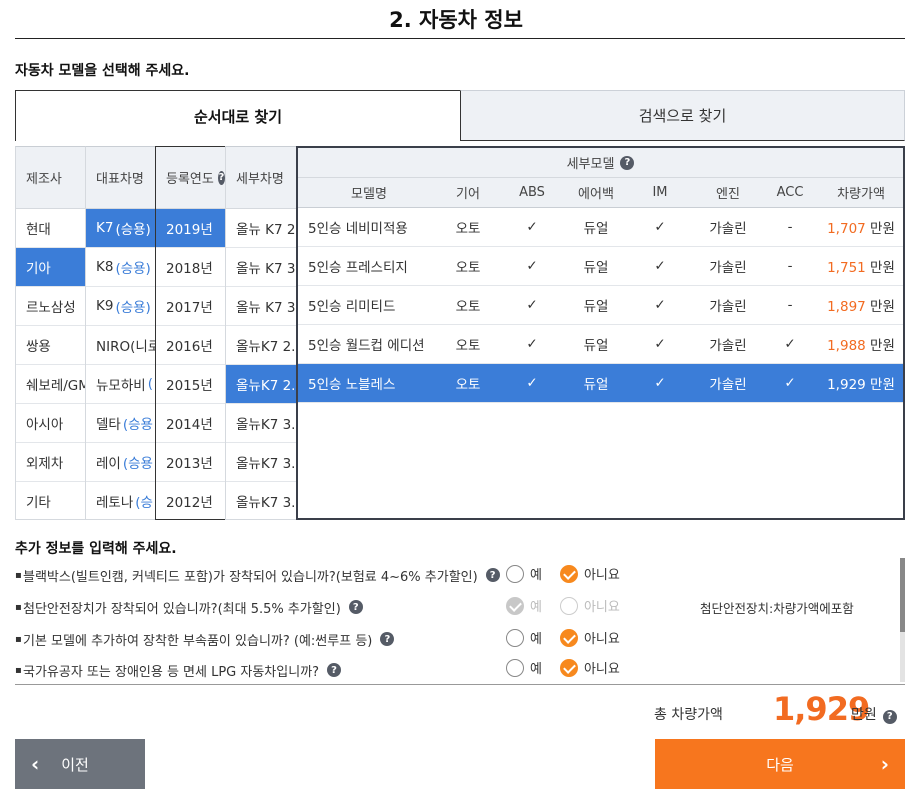 This screenshot has width=912, height=799. What do you see at coordinates (600, 266) in the screenshot?
I see `detail-row: 5인승 프레스티지 오토 ✓ 듀얼 ✓ 가솔린 - 1,751 만원` at bounding box center [600, 266].